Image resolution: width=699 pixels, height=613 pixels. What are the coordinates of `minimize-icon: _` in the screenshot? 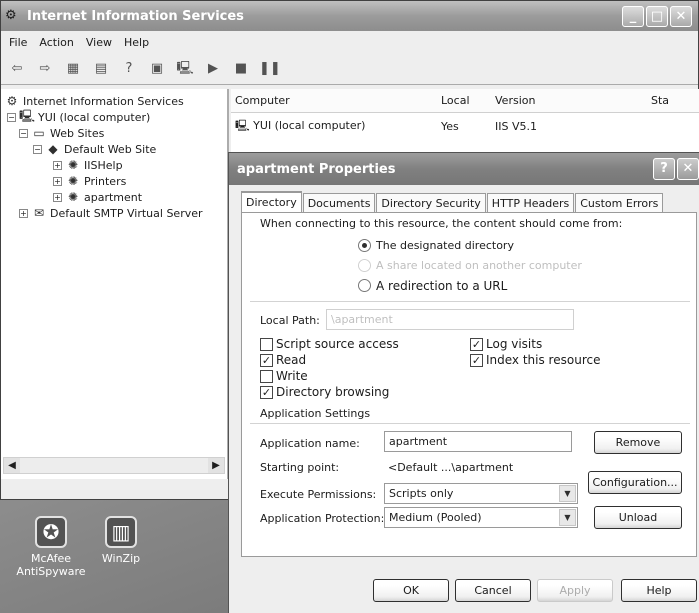 It's located at (633, 16).